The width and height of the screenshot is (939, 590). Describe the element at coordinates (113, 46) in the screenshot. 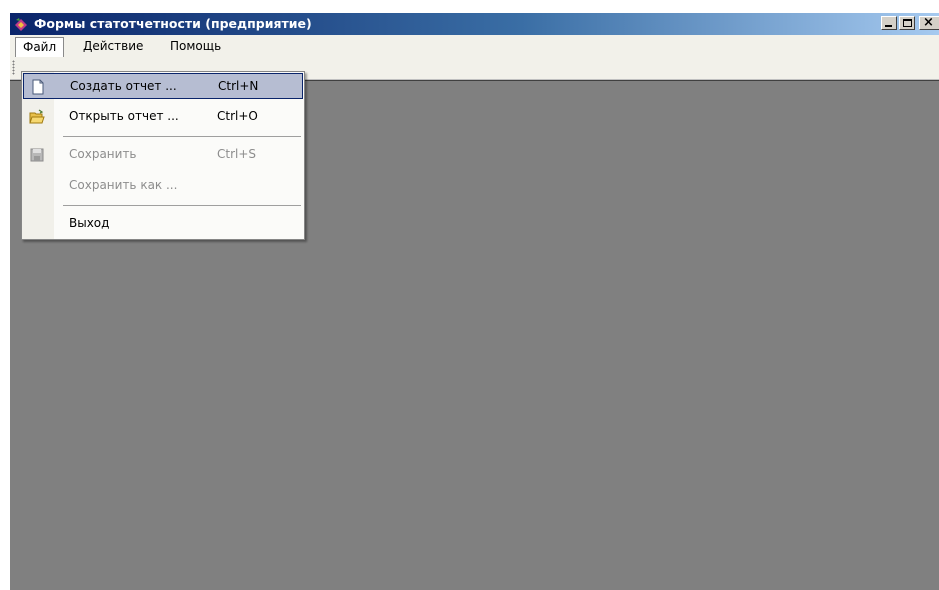

I see `menu-action: Действие` at that location.